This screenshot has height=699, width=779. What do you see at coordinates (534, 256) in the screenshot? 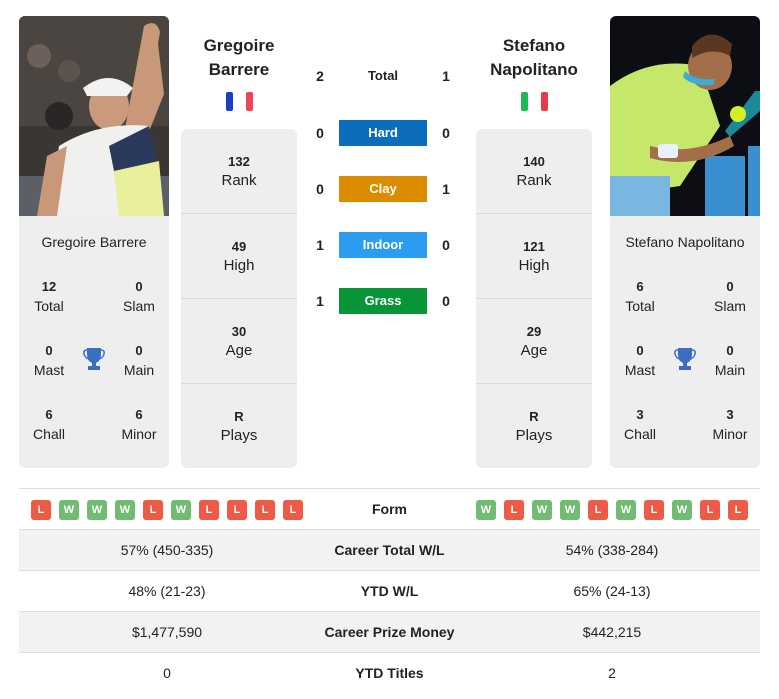
I see `stat-high: 121 High` at bounding box center [534, 256].